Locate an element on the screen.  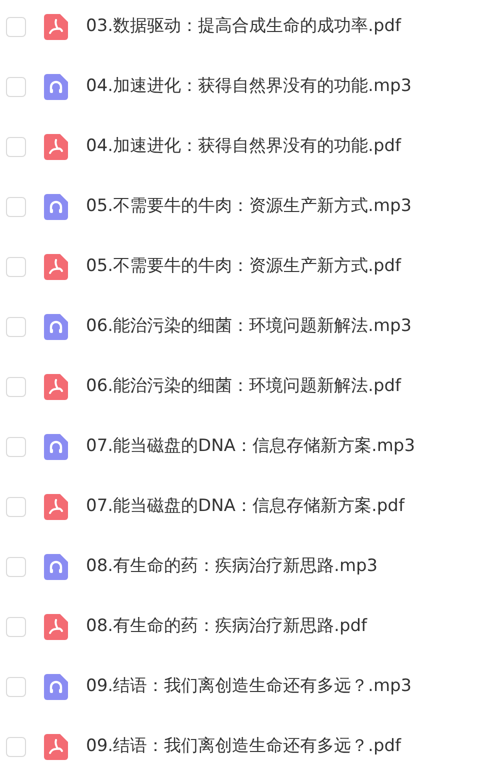
file-name: 06.能治污染的细菌：环境问题新解法.mp3 is located at coordinates (249, 327).